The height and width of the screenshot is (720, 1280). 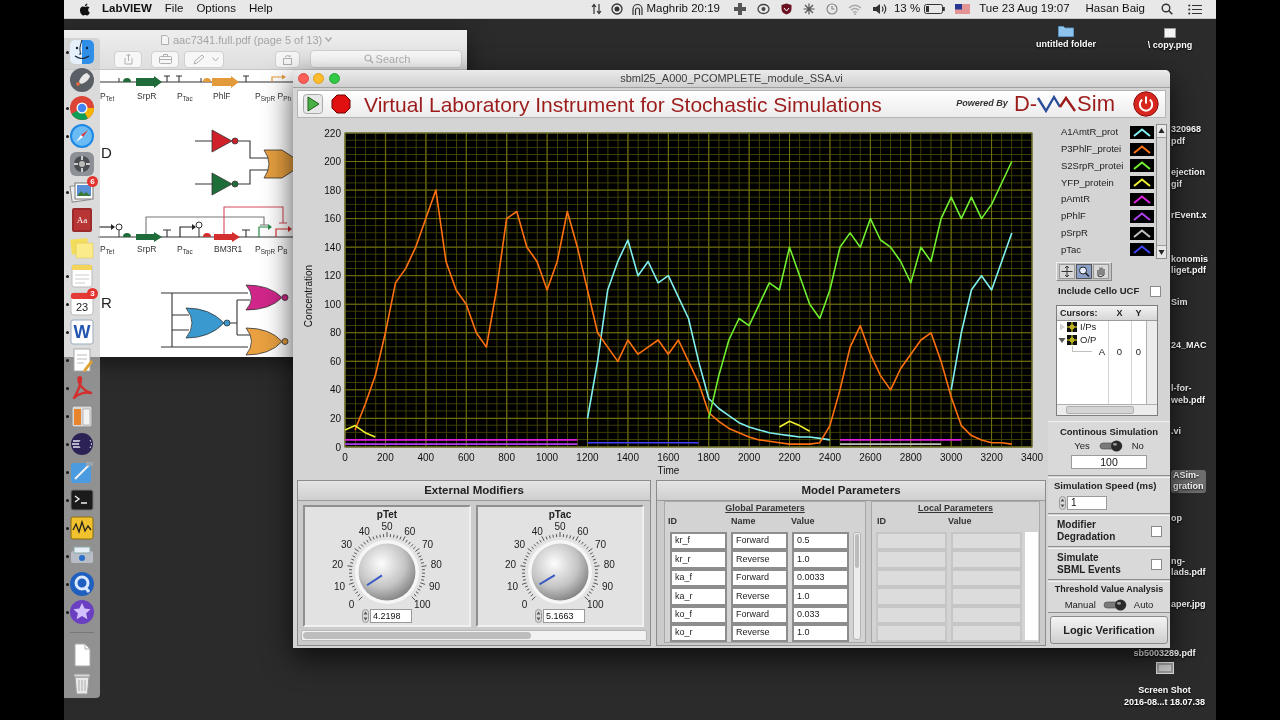 What do you see at coordinates (82, 108) in the screenshot?
I see `color-ring-icon` at bounding box center [82, 108].